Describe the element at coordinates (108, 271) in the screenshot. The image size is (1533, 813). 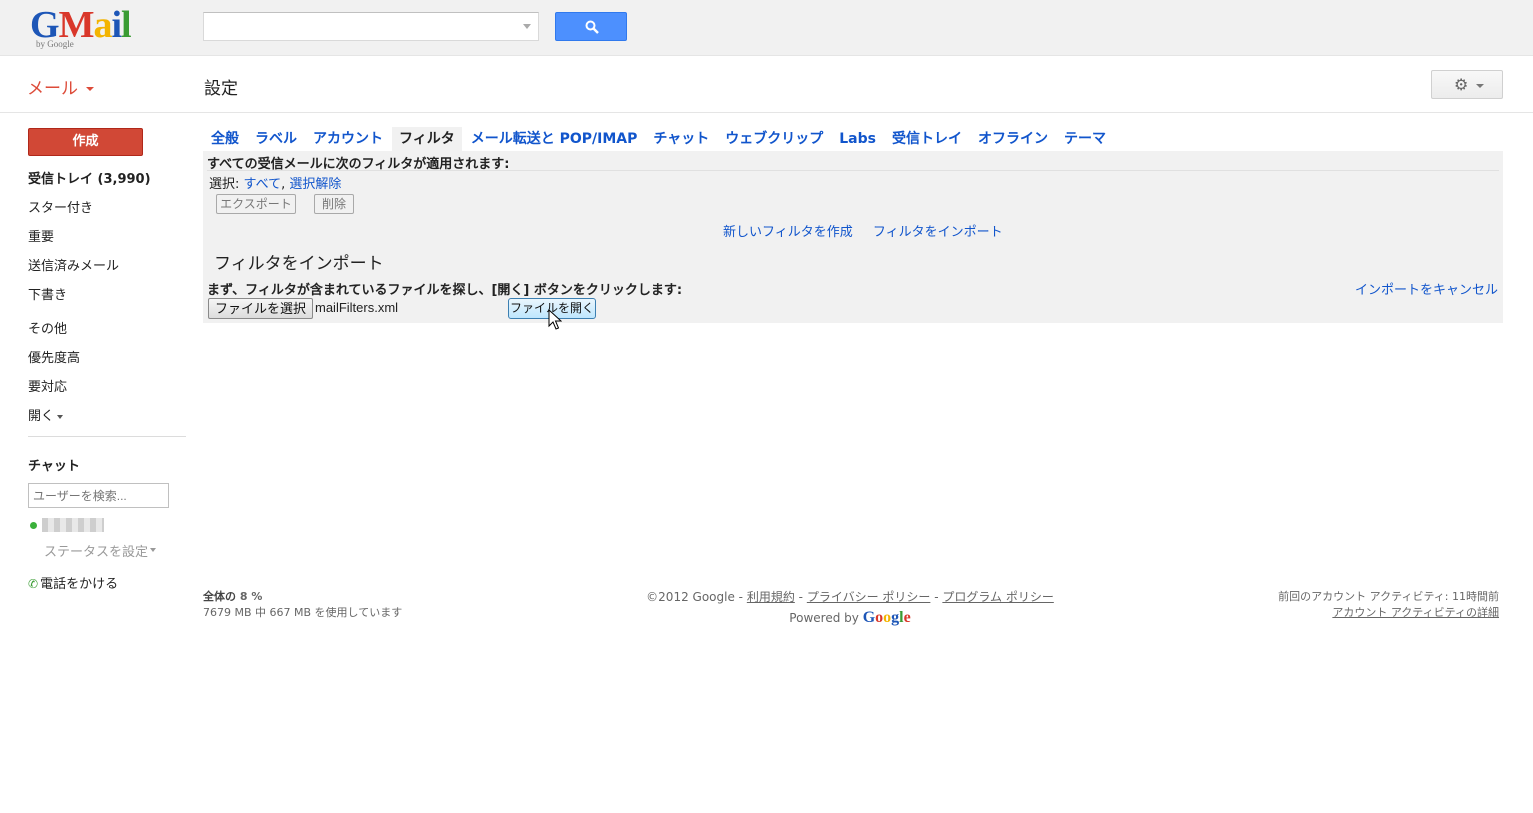
I see `sidebar-item-sent: 送信済みメール` at that location.